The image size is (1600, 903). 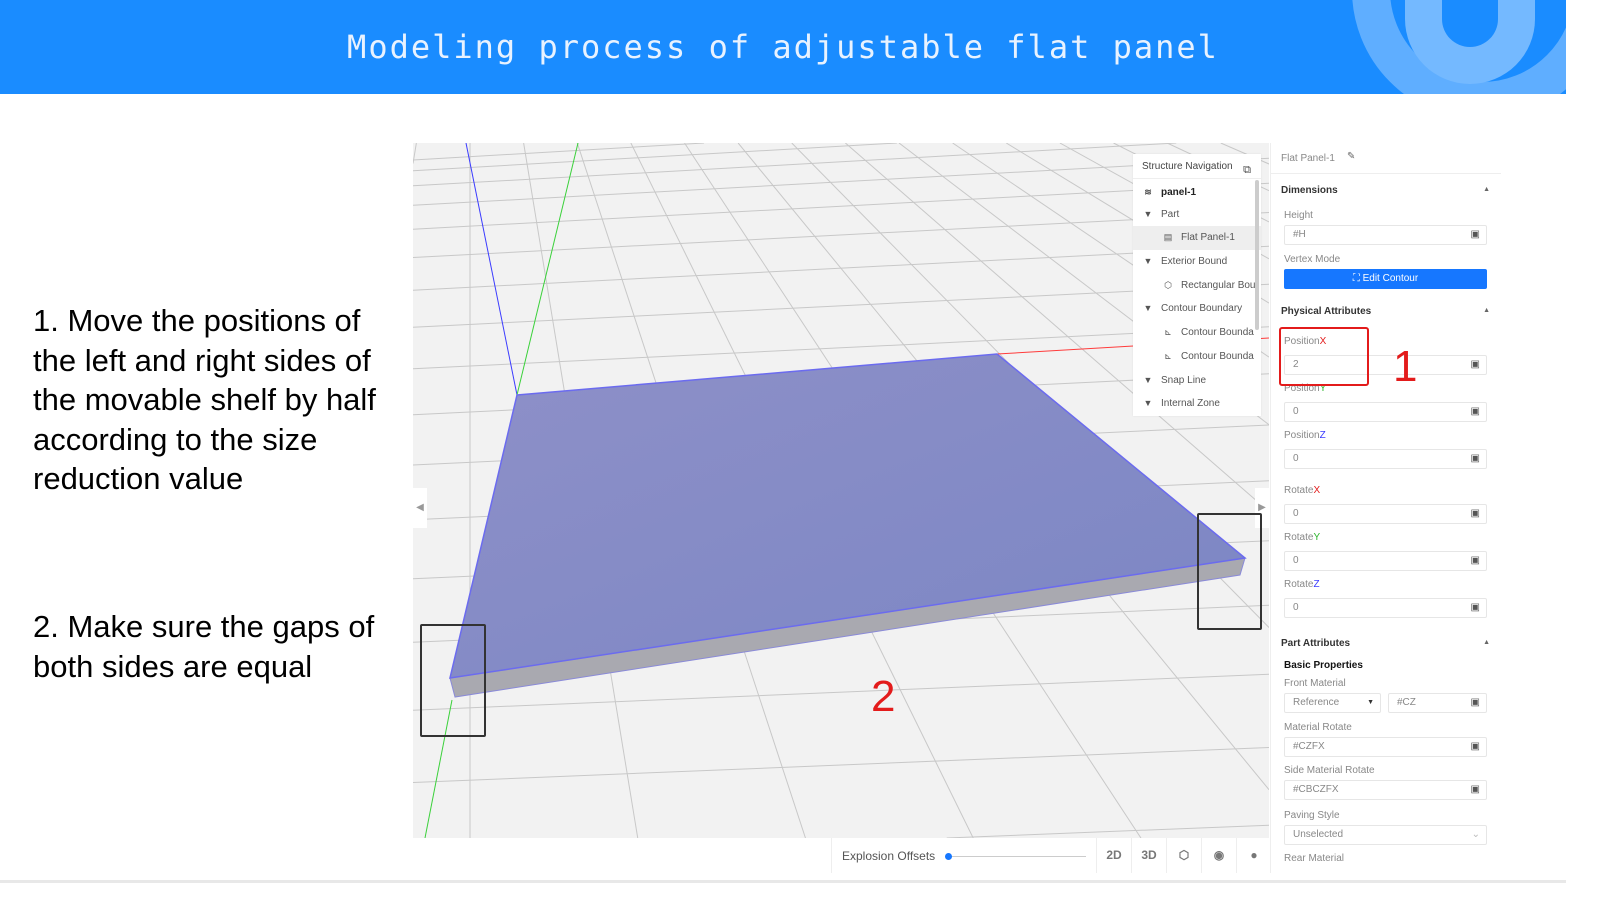 I want to click on tree-item-panel-1: ≋ panel-1, so click(x=1197, y=191).